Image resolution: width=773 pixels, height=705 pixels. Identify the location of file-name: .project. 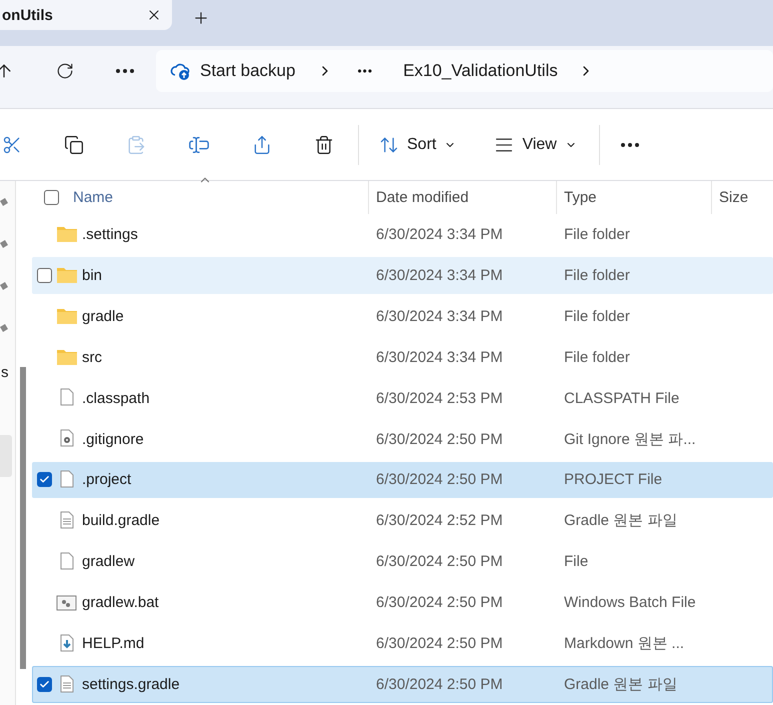
(107, 479).